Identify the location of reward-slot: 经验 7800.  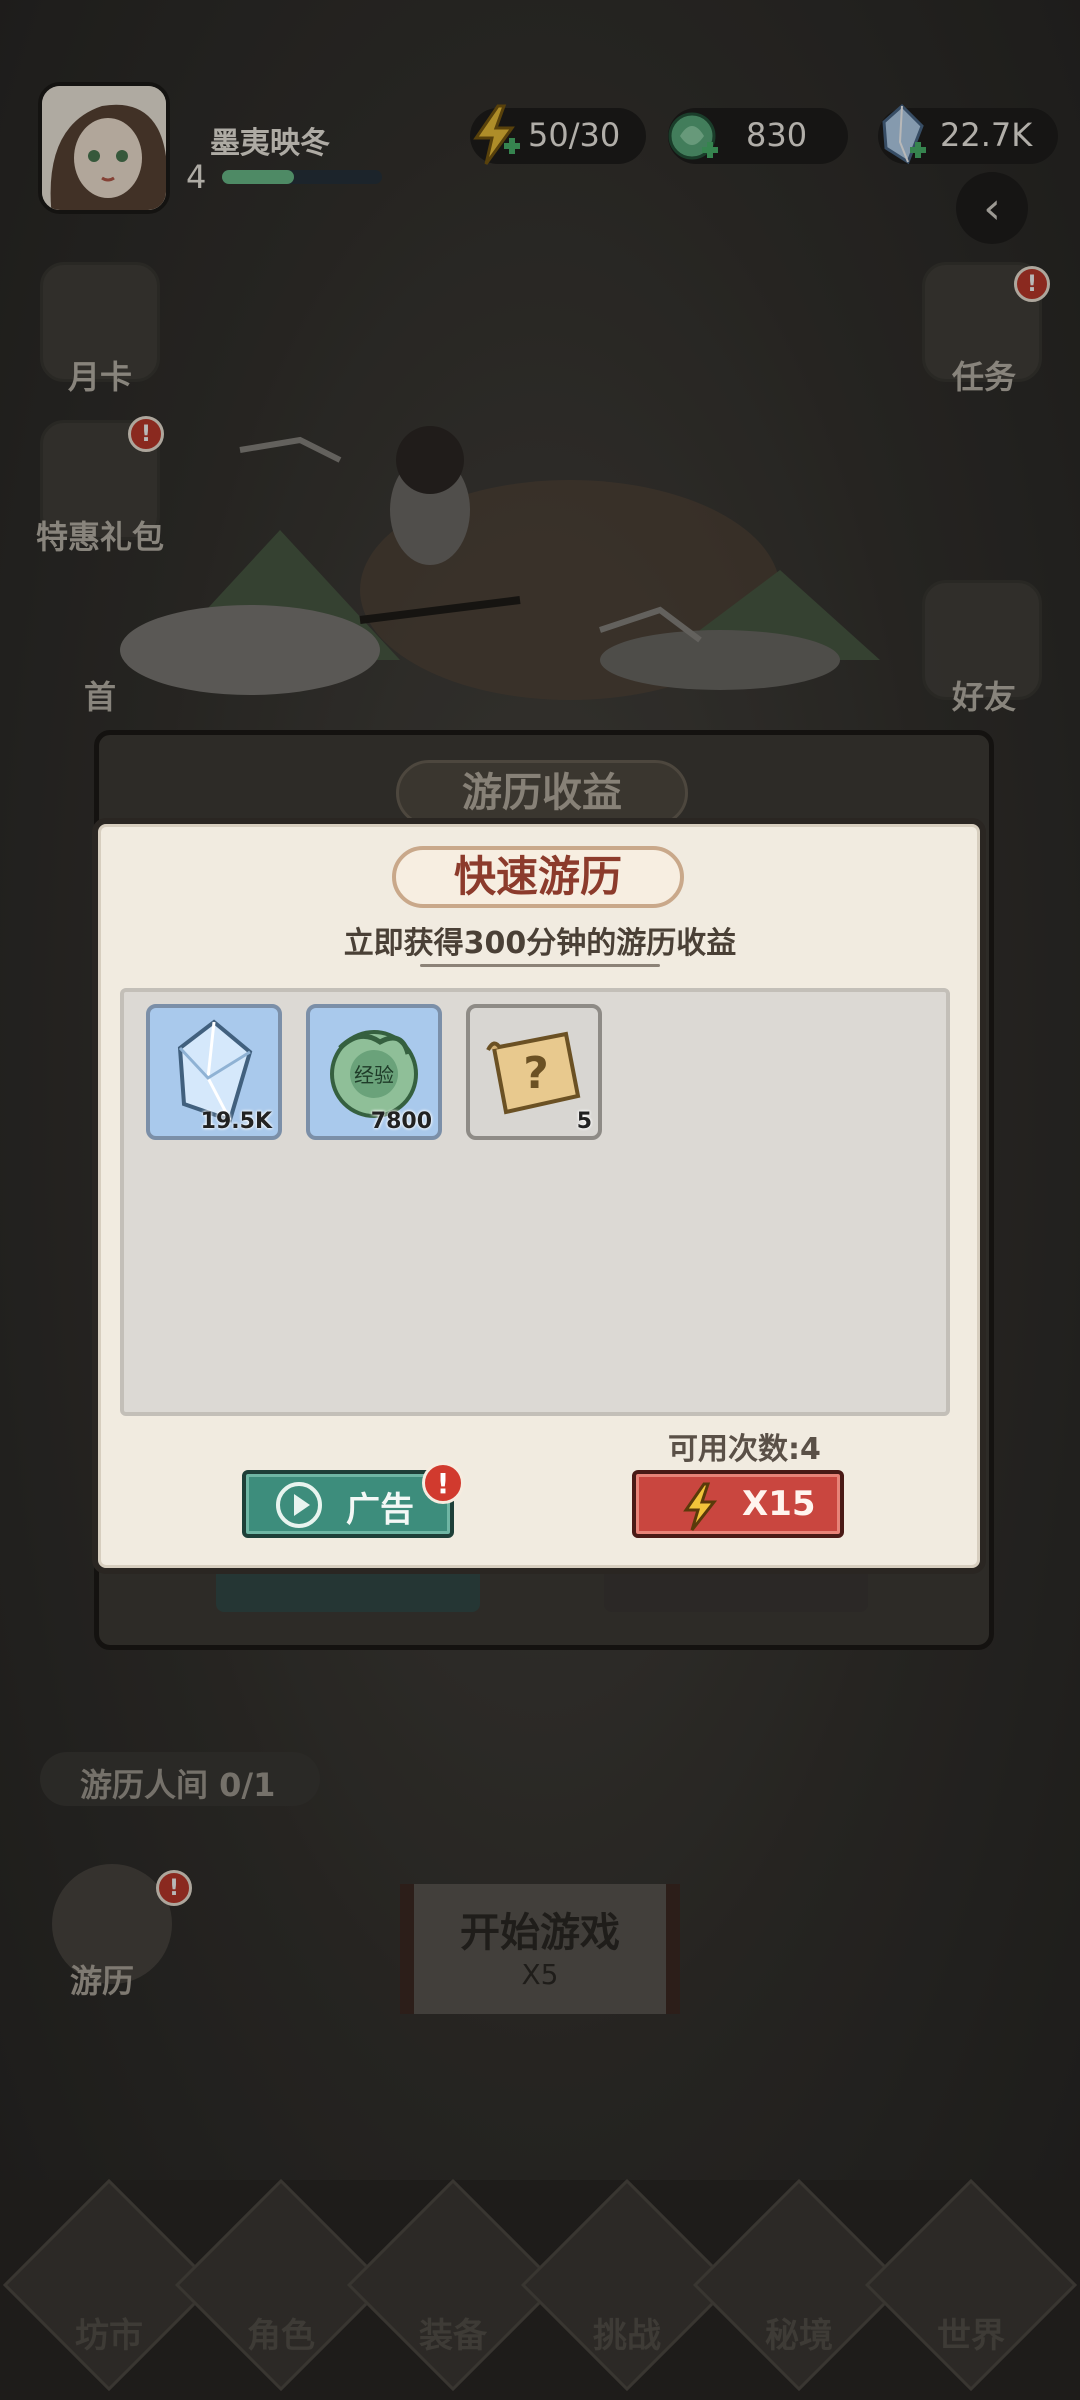
(374, 1072).